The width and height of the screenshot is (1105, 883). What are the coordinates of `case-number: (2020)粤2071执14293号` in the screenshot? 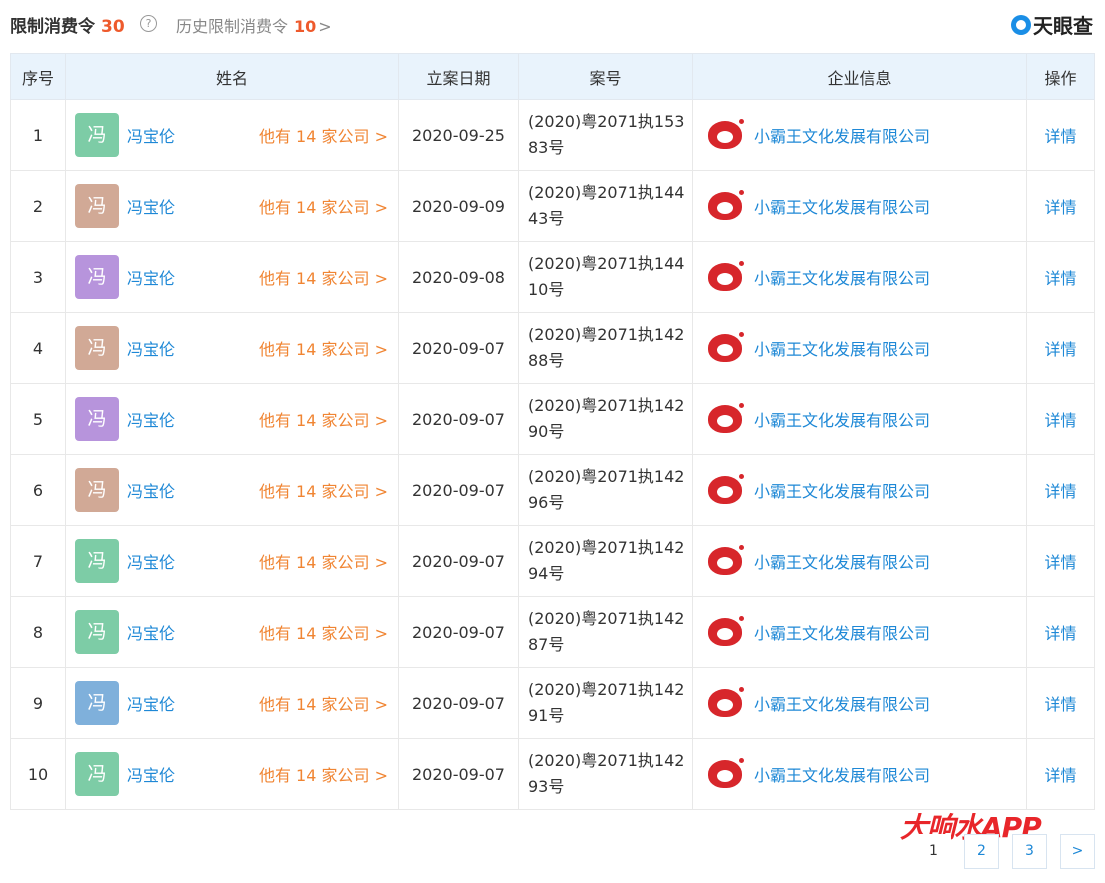 It's located at (606, 773).